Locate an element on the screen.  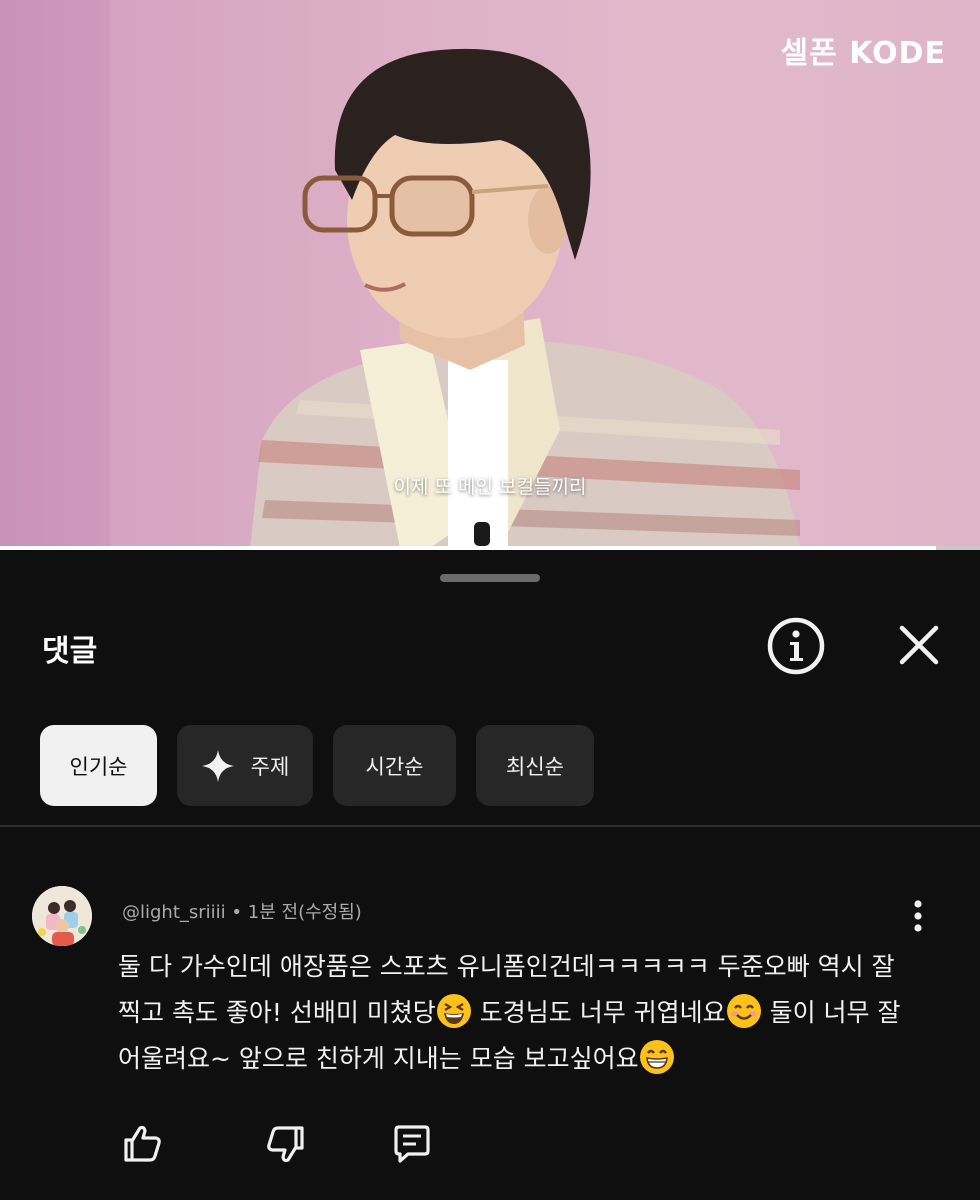
channel-logo: 셀폰 KODE is located at coordinates (863, 53).